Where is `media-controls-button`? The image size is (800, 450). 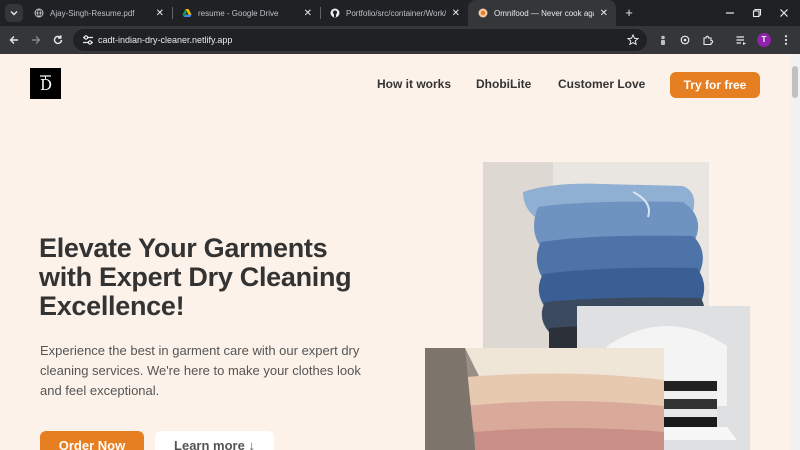
media-controls-button is located at coordinates (741, 40).